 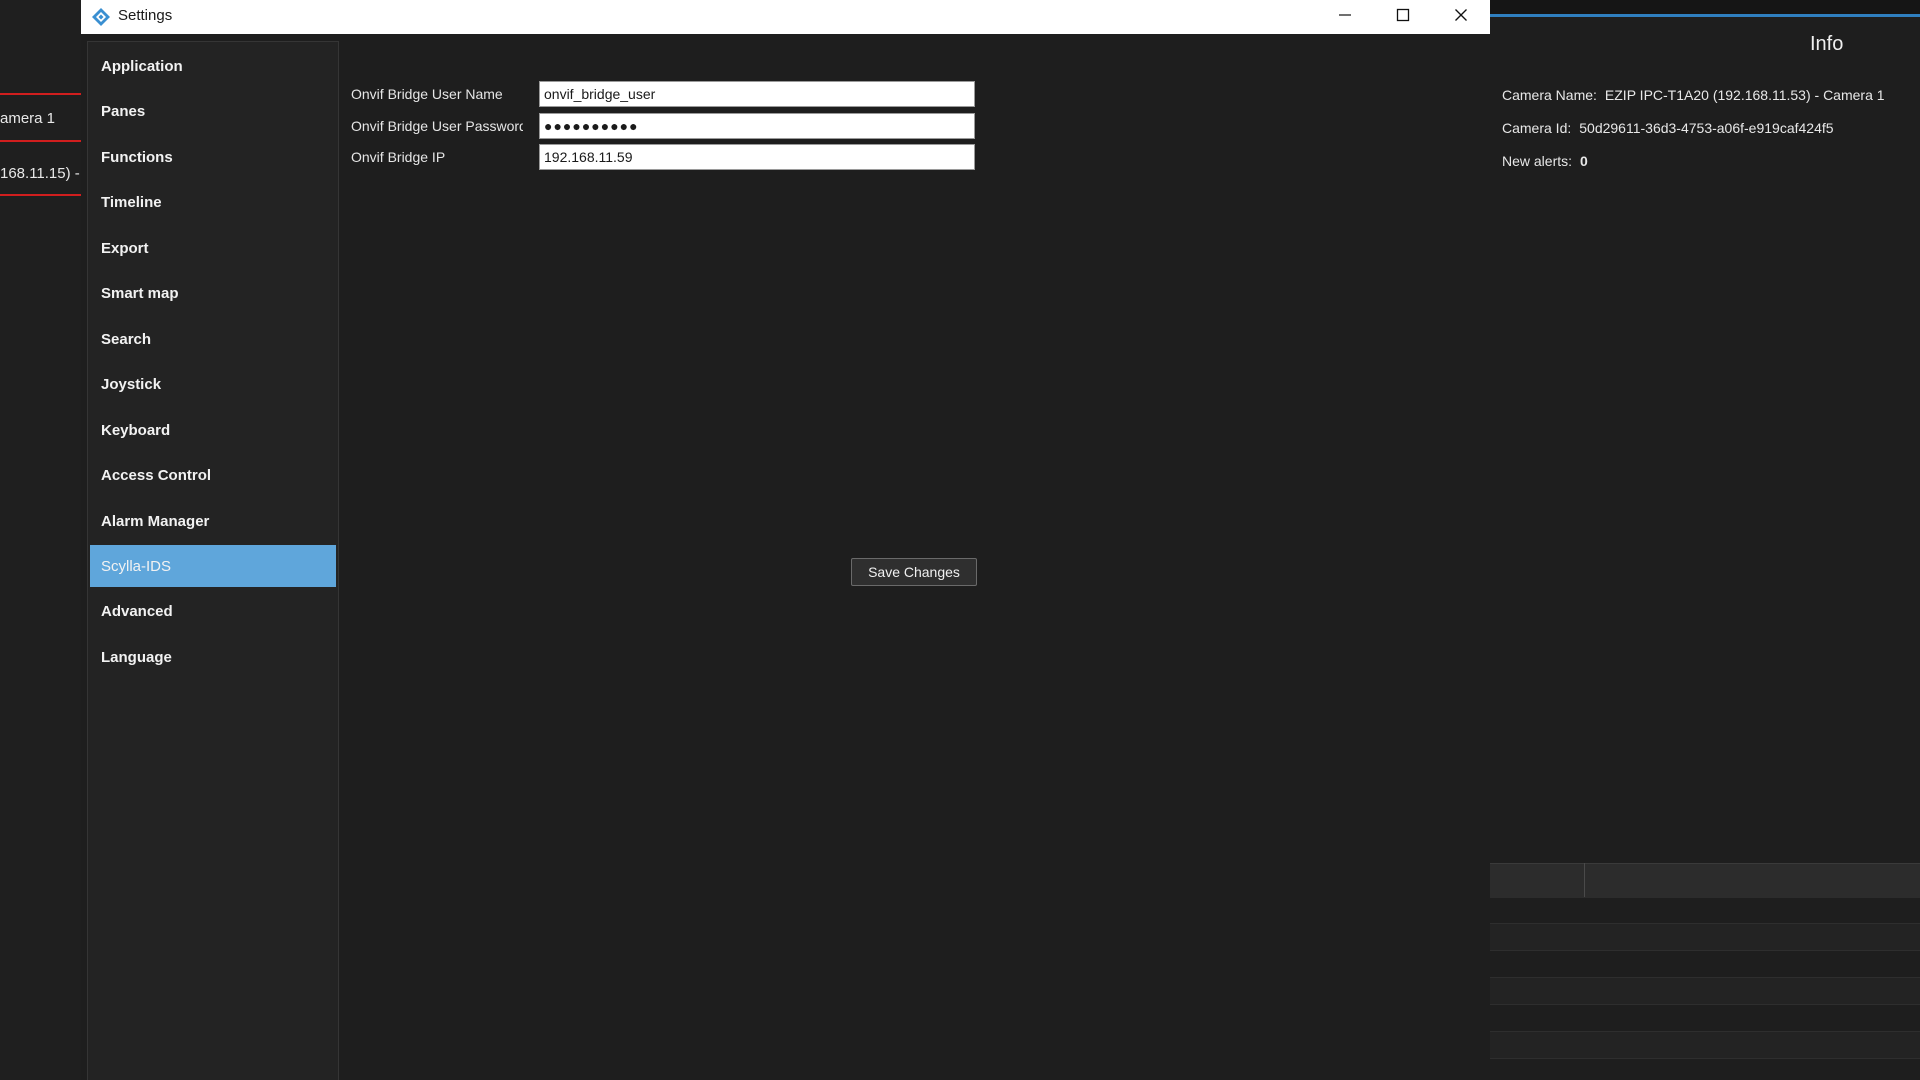 What do you see at coordinates (213, 611) in the screenshot?
I see `sidebar-item-advanced: Advanced` at bounding box center [213, 611].